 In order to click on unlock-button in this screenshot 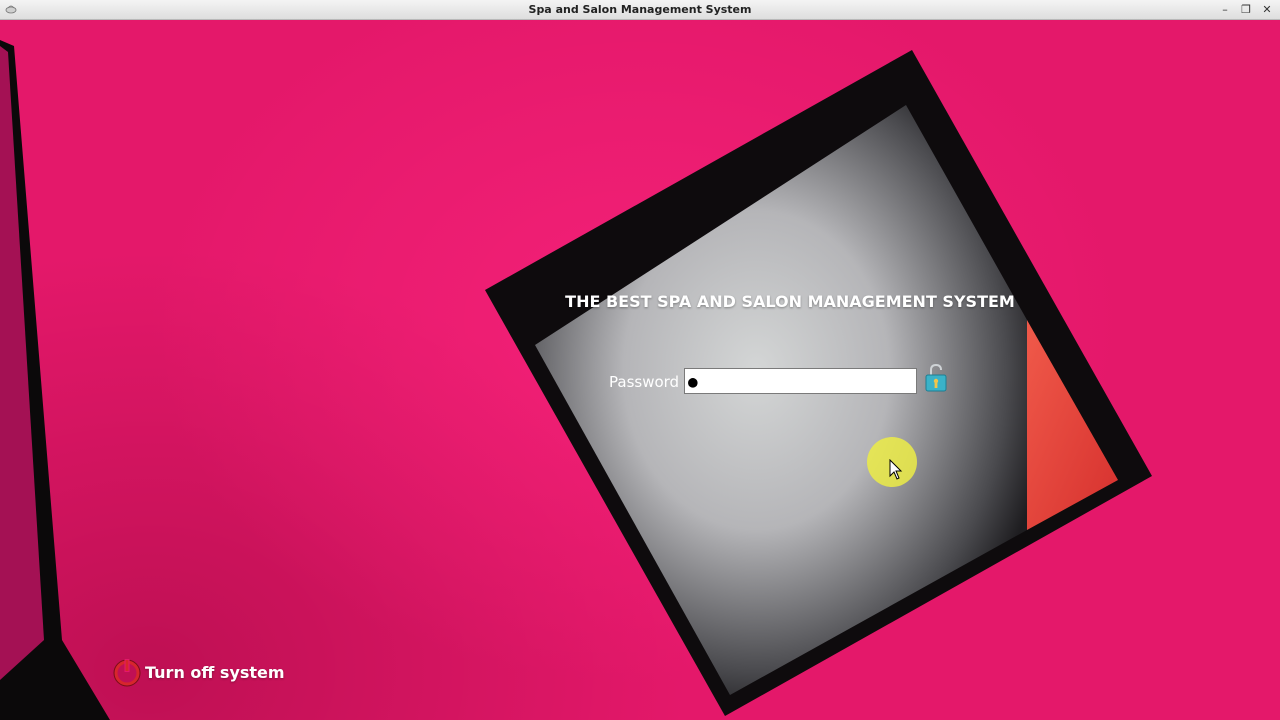, I will do `click(936, 378)`.